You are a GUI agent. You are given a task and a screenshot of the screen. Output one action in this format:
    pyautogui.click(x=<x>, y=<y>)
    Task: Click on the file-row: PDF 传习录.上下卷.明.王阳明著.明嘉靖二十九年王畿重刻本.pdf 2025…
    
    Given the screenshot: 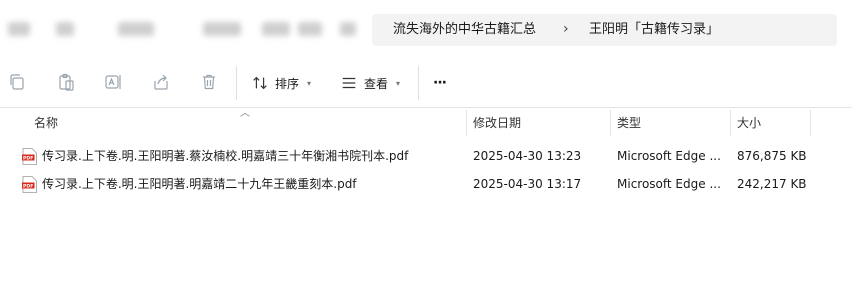 What is the action you would take?
    pyautogui.click(x=428, y=184)
    